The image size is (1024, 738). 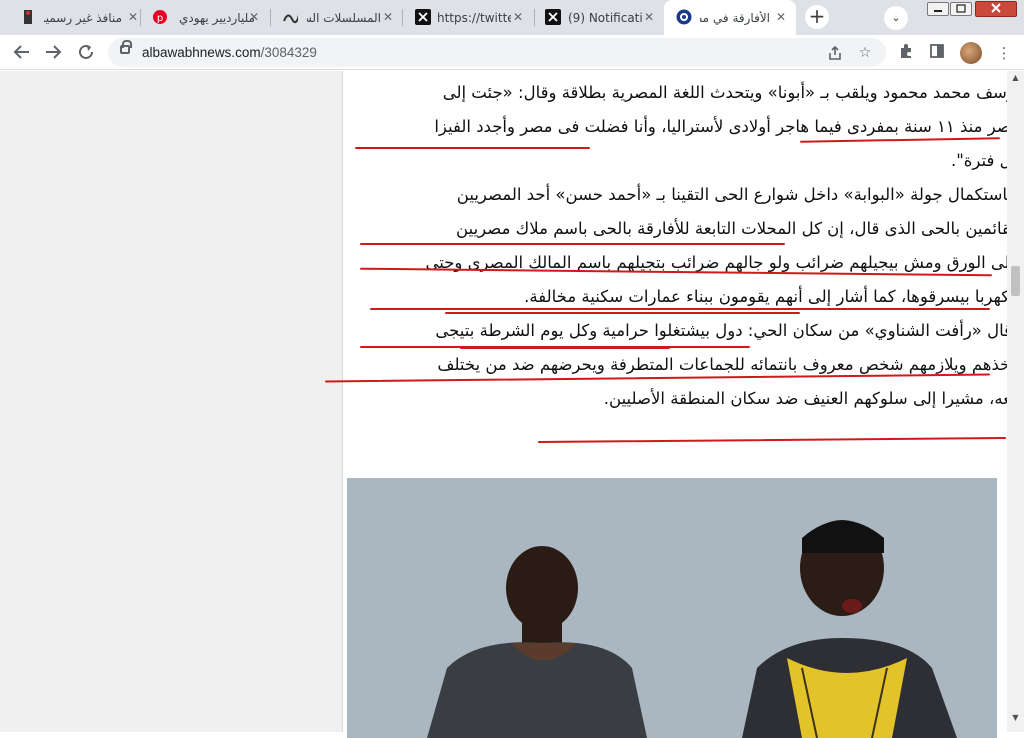 I want to click on site-logo-icon, so click(x=290, y=17).